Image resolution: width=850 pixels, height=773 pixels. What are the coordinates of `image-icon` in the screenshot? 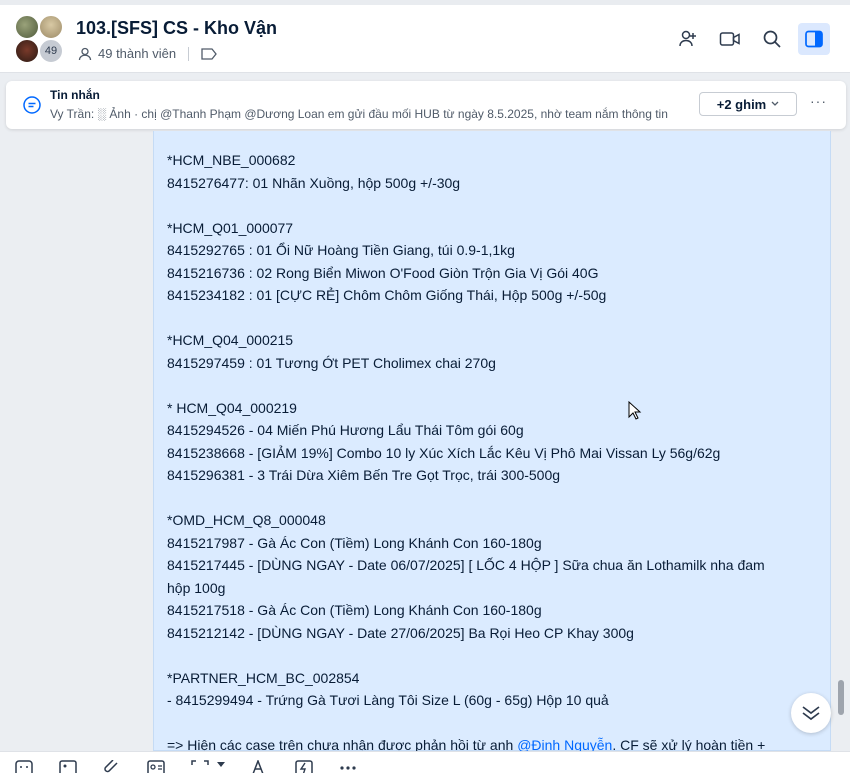 It's located at (68, 766).